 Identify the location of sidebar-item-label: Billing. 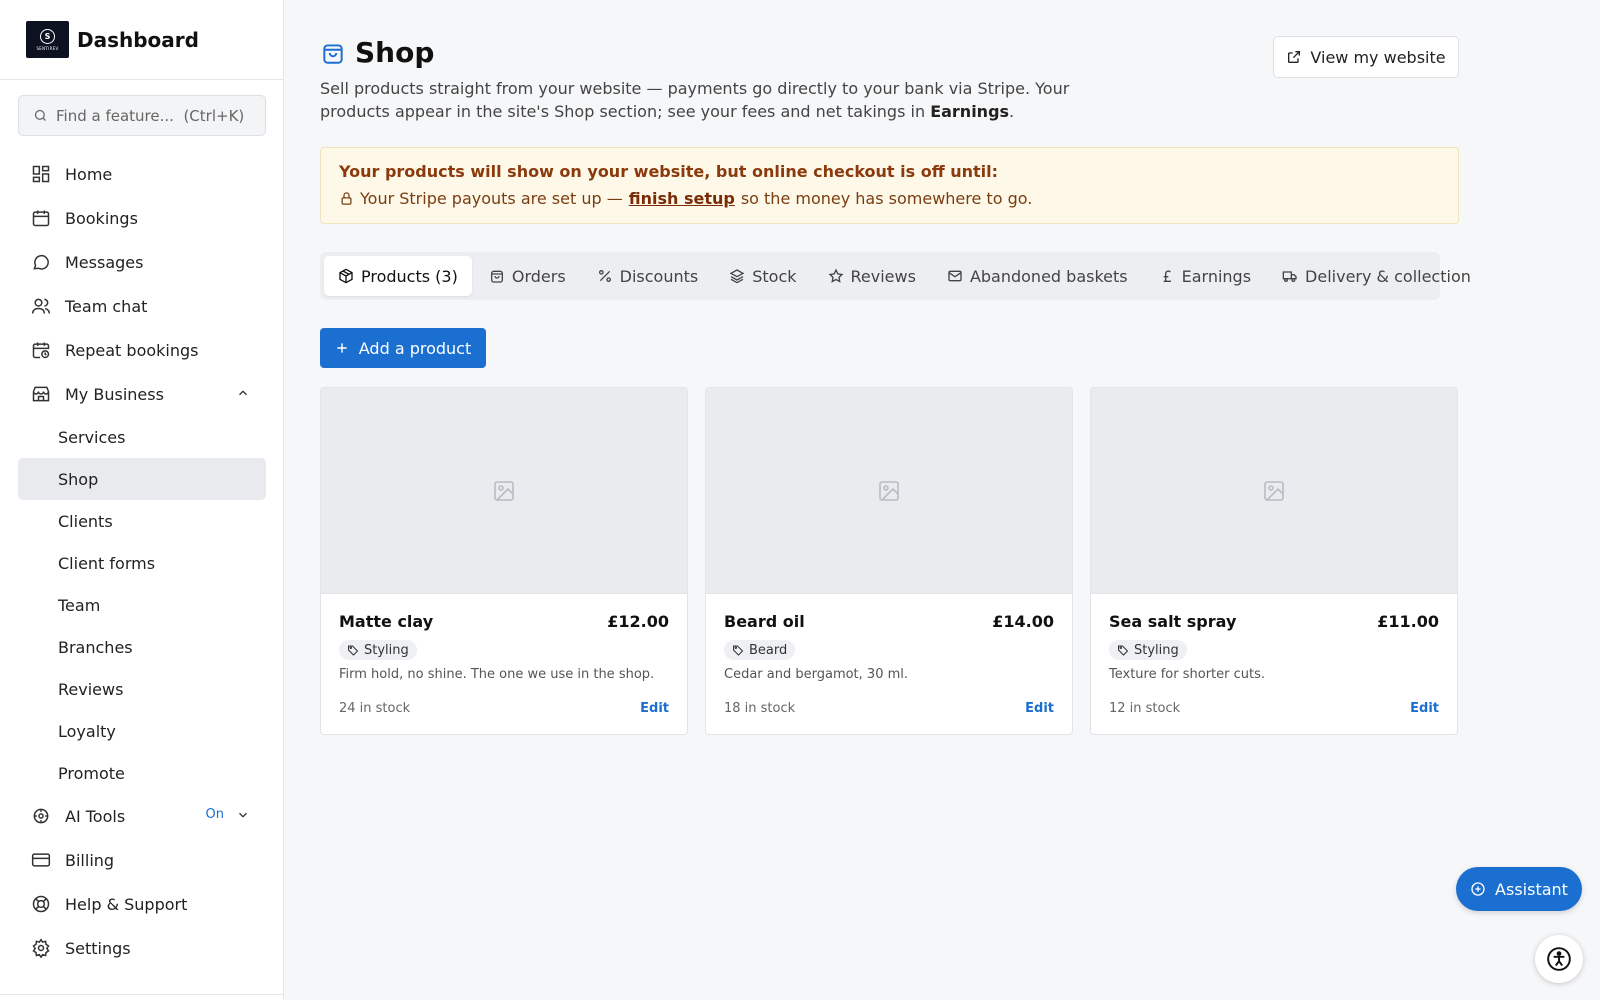
(90, 860).